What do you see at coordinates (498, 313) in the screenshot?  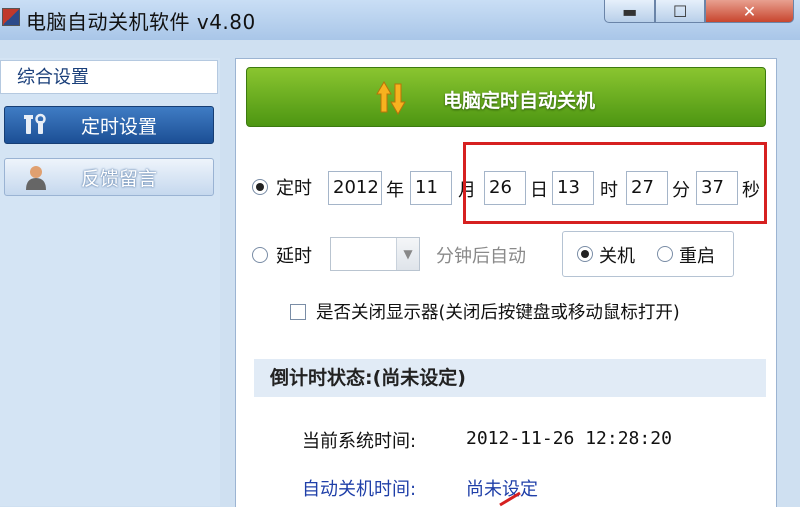 I see `close-monitor-label: 是否关闭显示器(关闭后按键盘或移动鼠标打开)` at bounding box center [498, 313].